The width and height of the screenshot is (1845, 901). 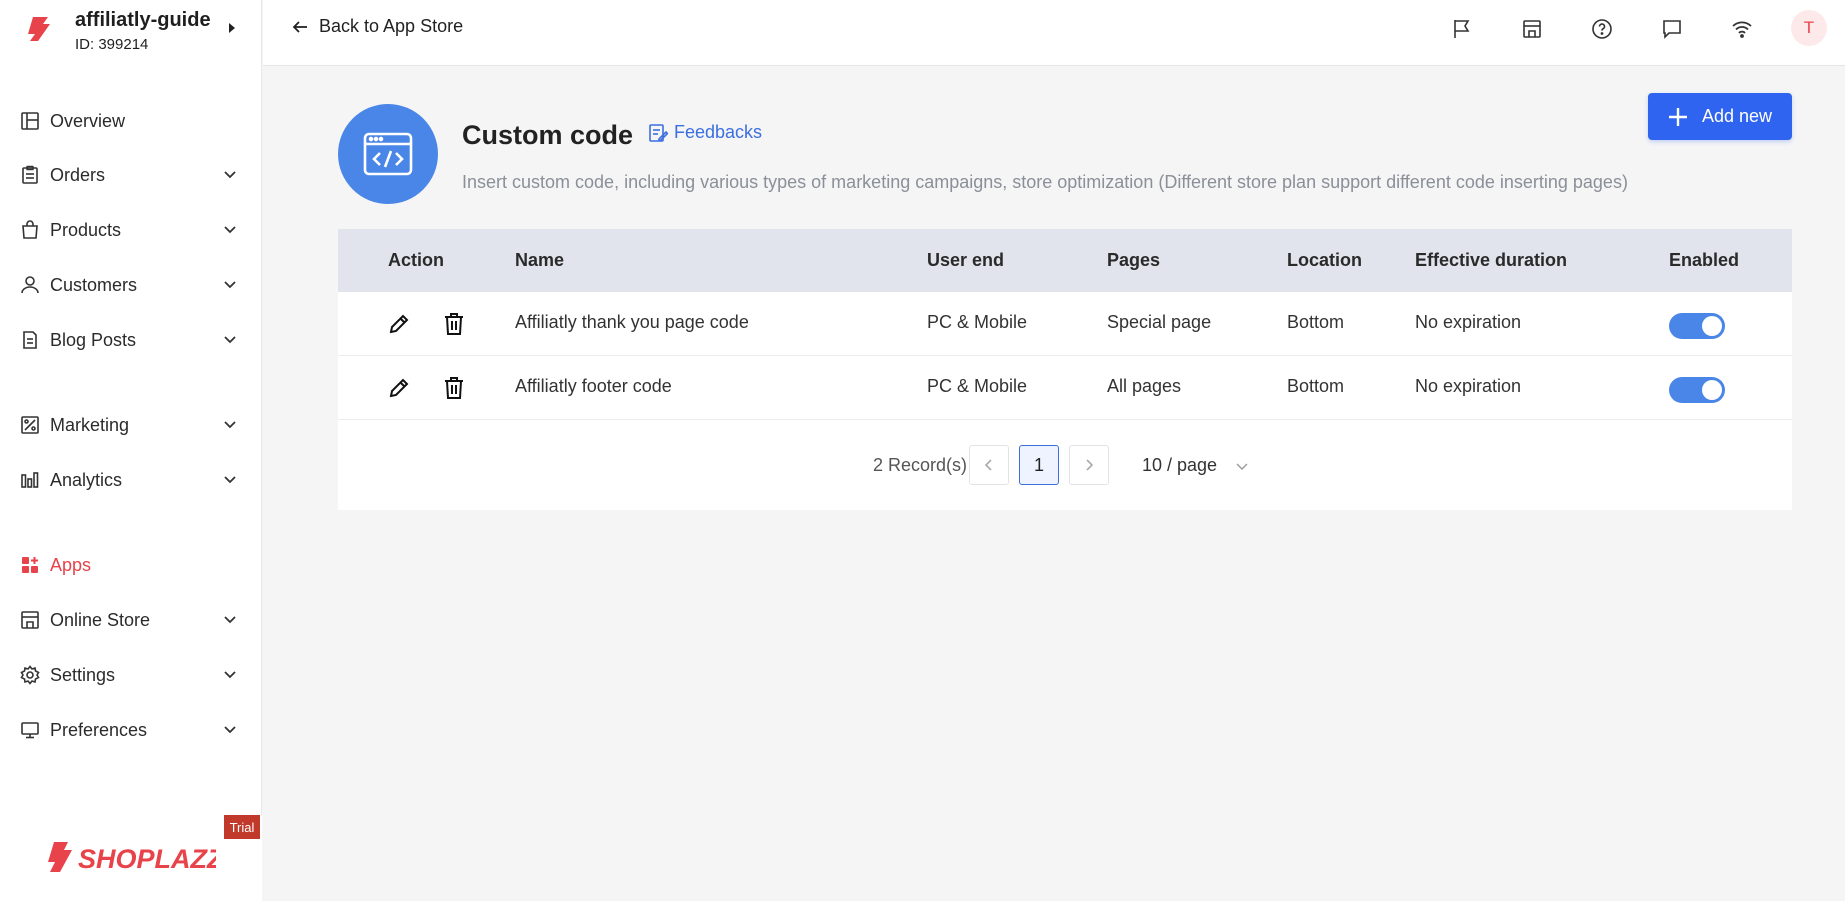 What do you see at coordinates (1704, 260) in the screenshot?
I see `column-header-enabled: Enabled` at bounding box center [1704, 260].